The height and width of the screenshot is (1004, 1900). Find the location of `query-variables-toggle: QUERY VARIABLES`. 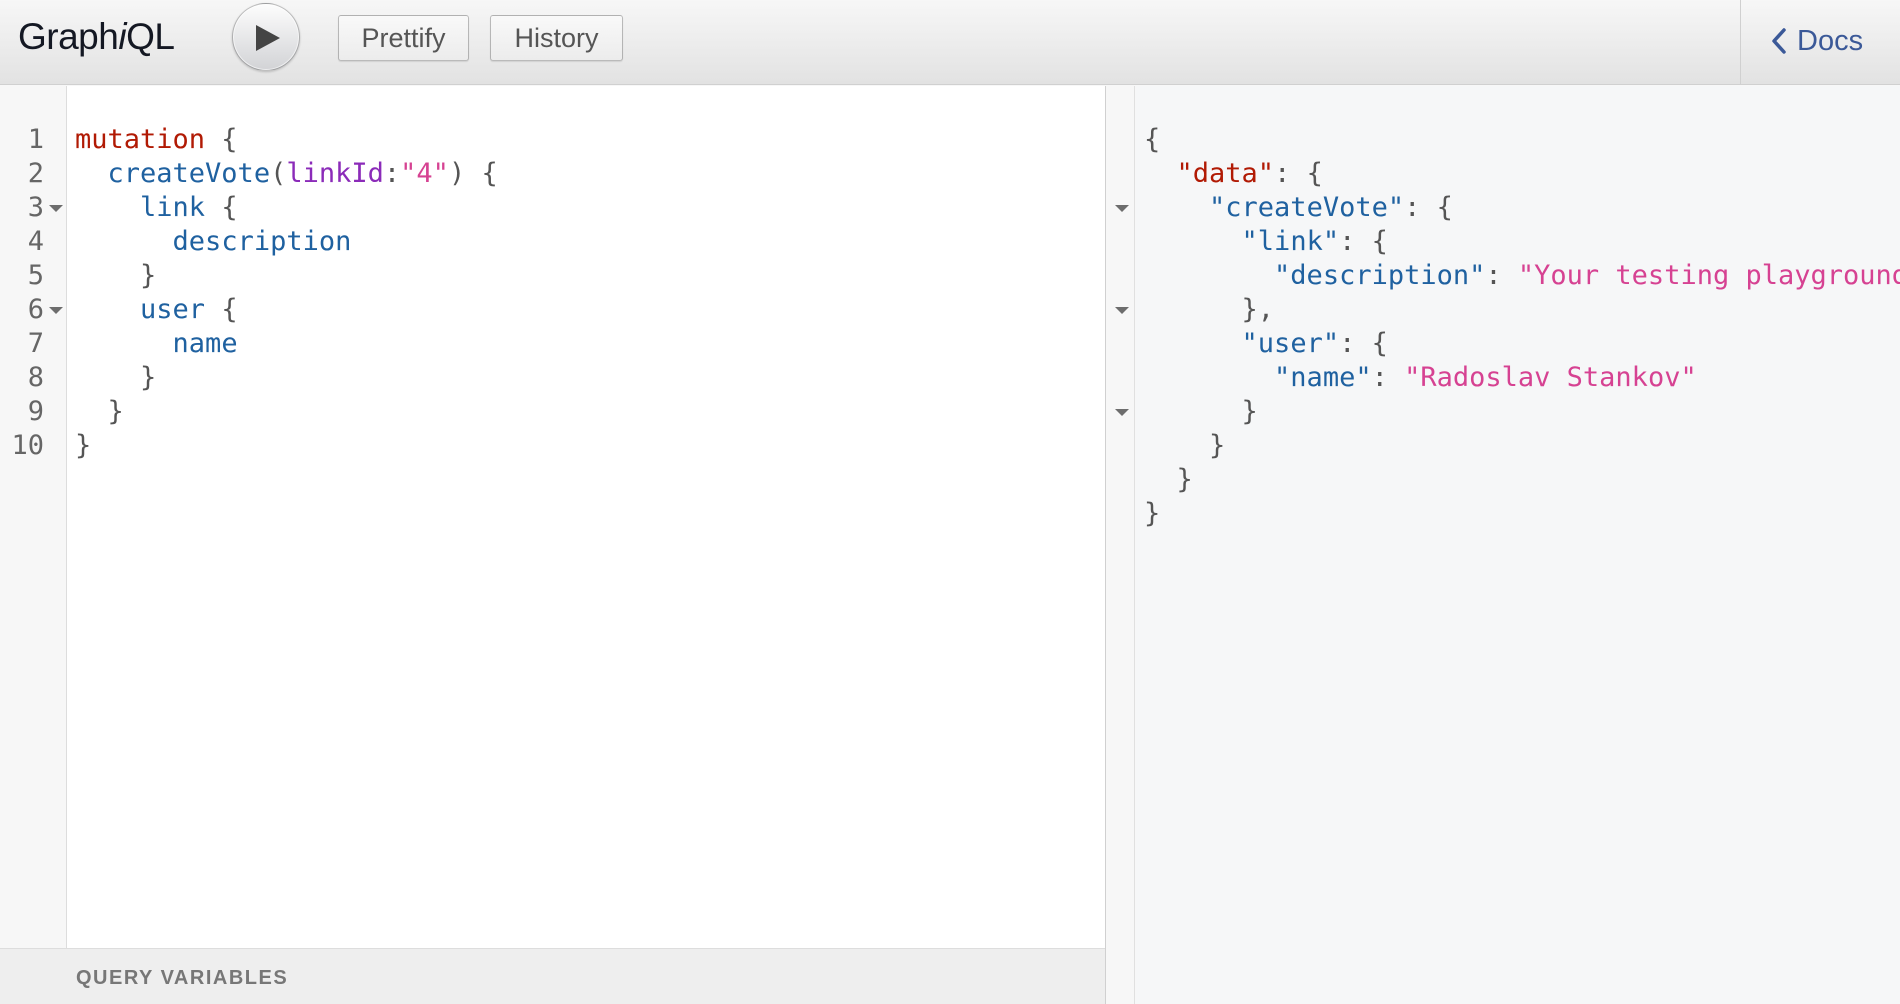

query-variables-toggle: QUERY VARIABLES is located at coordinates (552, 976).